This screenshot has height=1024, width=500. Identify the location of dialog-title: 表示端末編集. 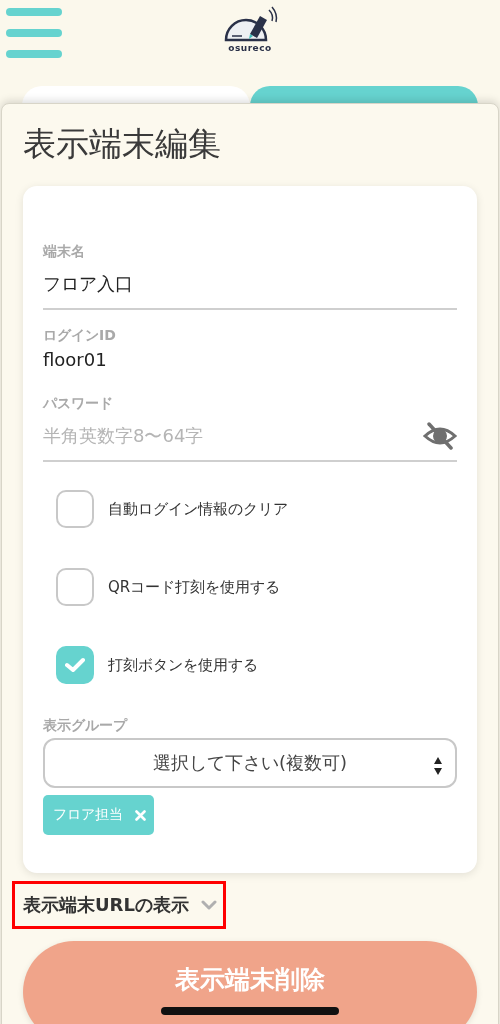
(122, 144).